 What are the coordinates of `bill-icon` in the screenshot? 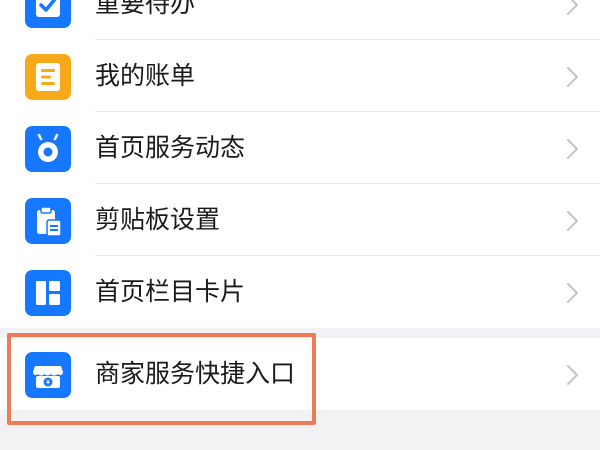 It's located at (48, 77).